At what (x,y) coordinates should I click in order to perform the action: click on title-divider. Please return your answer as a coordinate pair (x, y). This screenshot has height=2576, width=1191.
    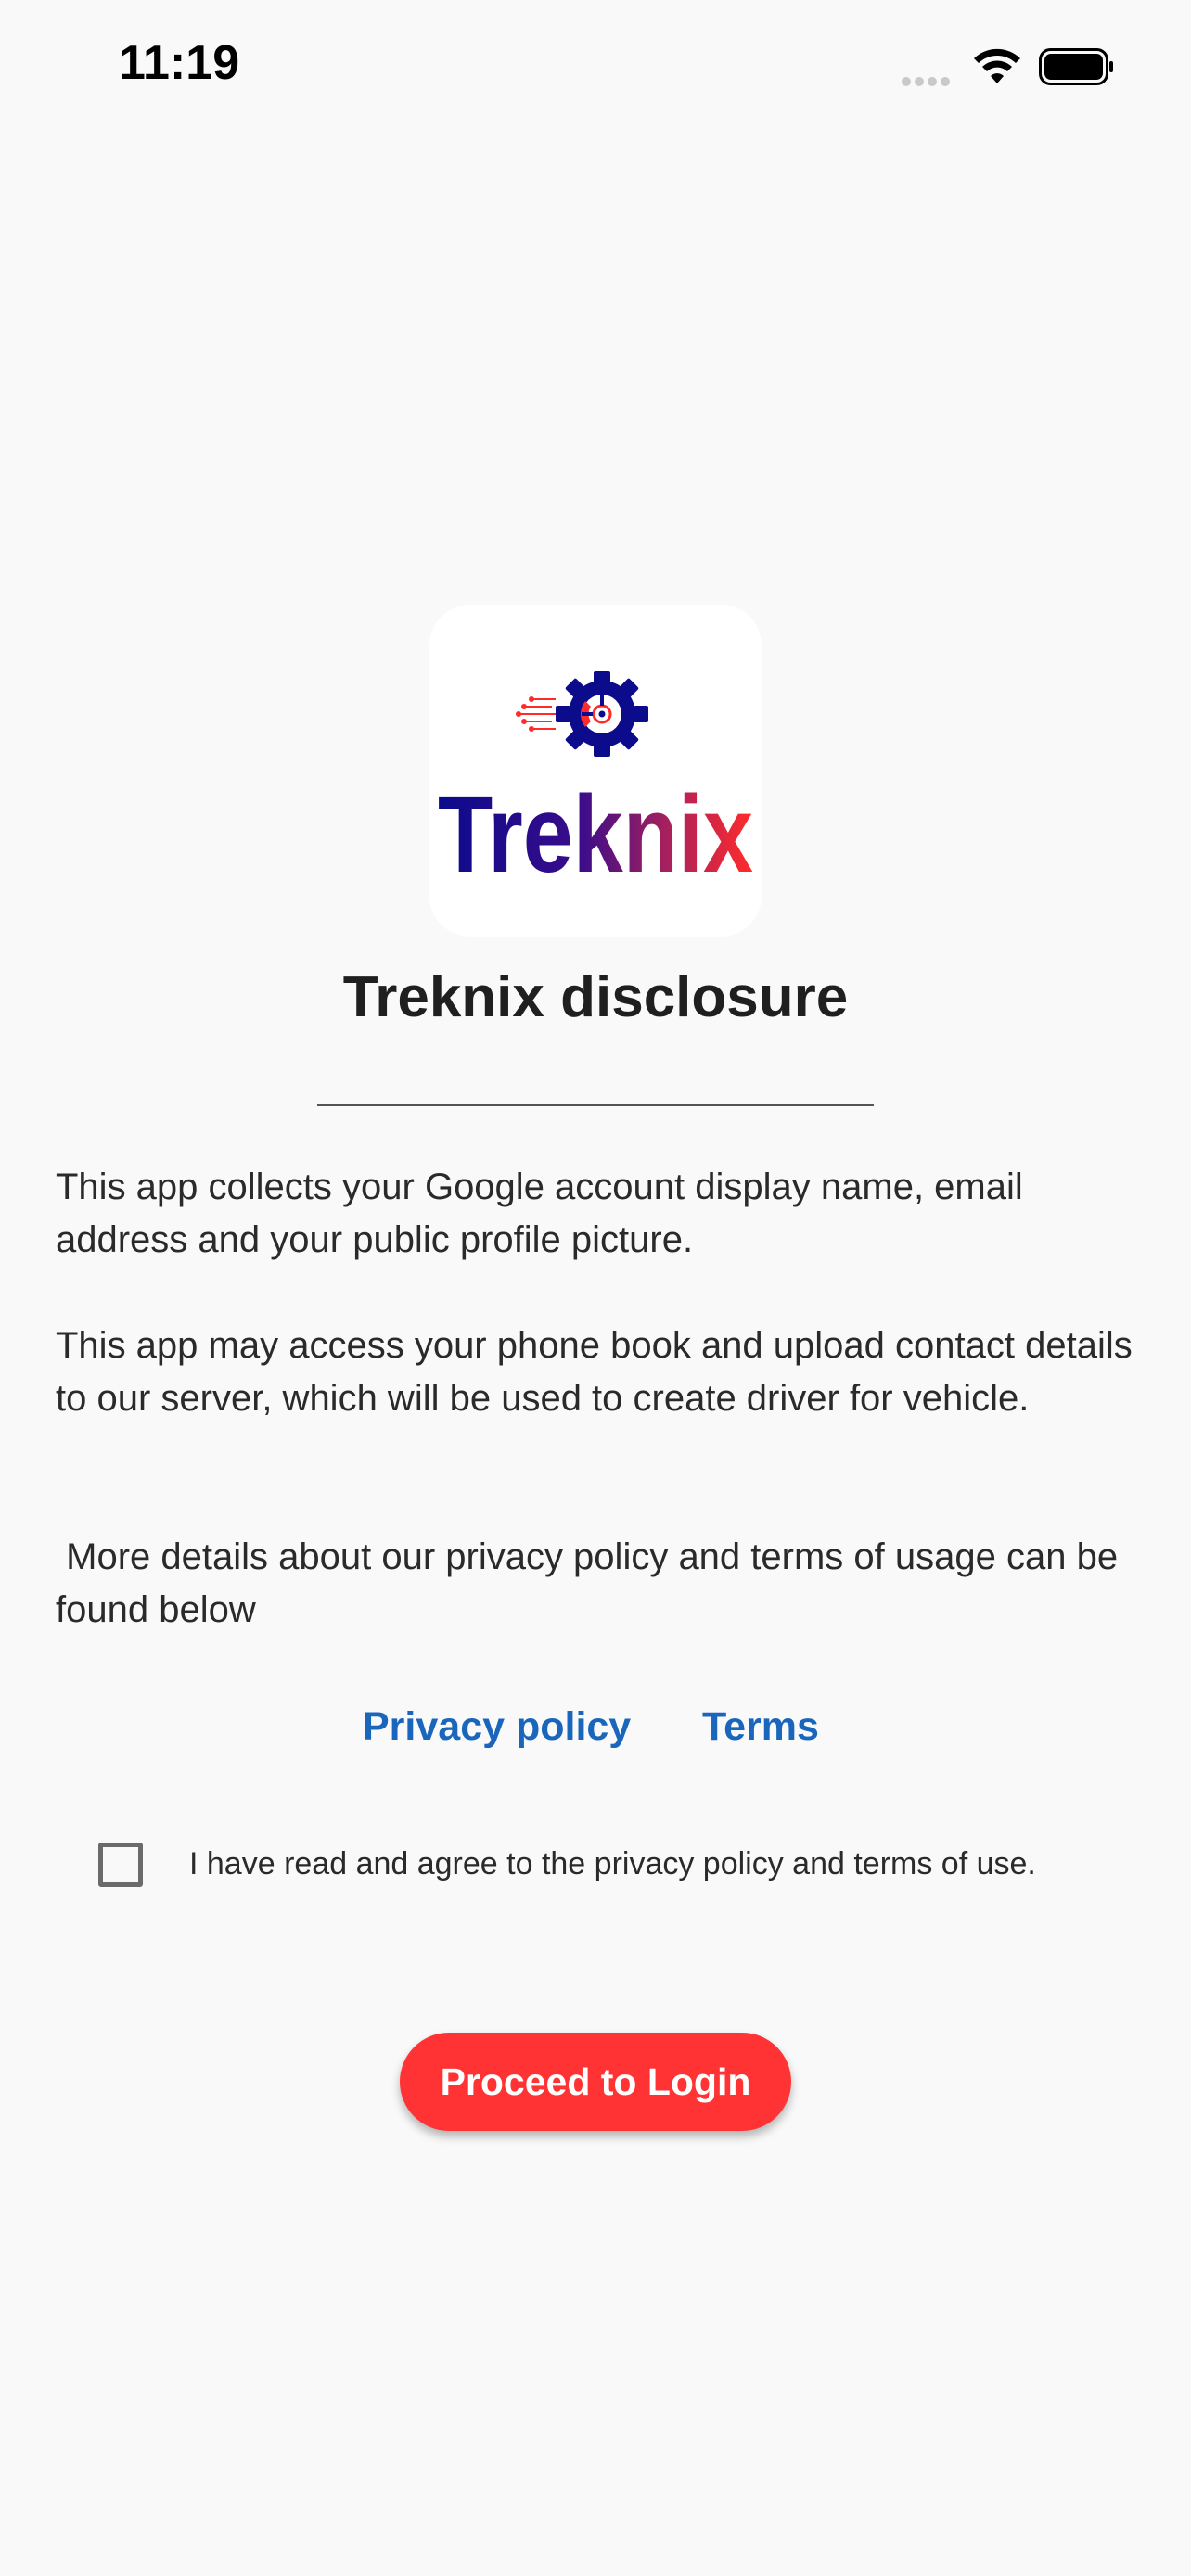
    Looking at the image, I should click on (595, 1105).